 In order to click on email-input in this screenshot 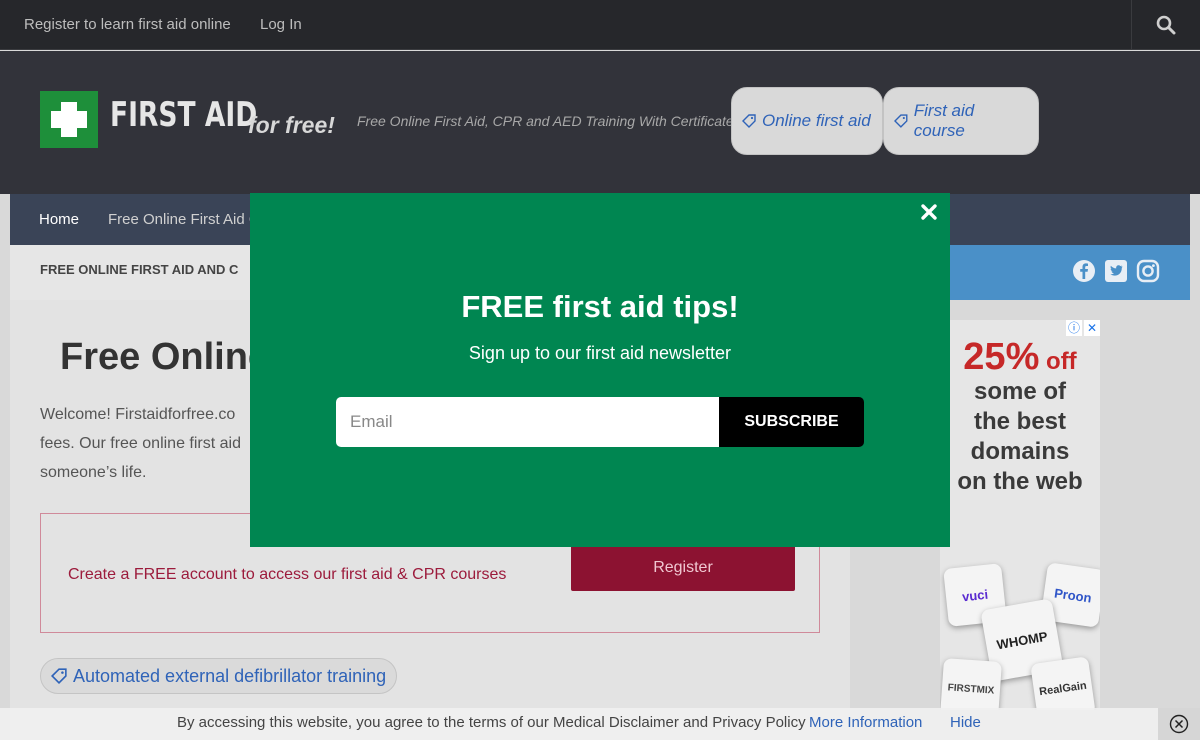, I will do `click(528, 422)`.